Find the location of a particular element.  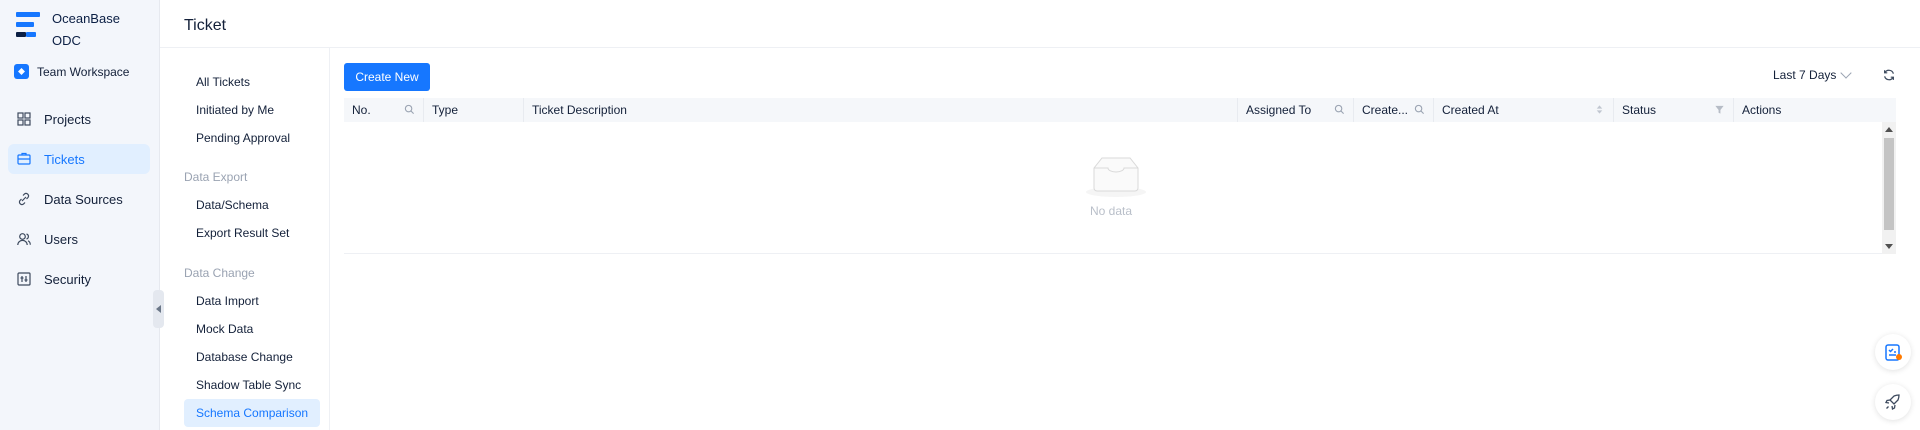

nav-item-label: Security is located at coordinates (67, 279).